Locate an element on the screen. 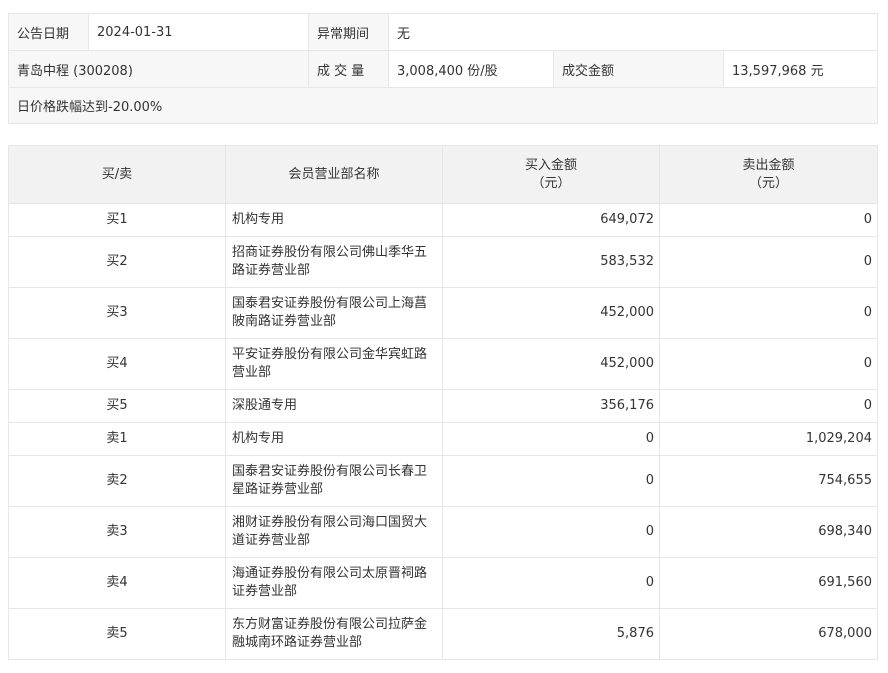 The width and height of the screenshot is (888, 673). table-row: 买5 深股通专用 356,176 0 is located at coordinates (443, 406).